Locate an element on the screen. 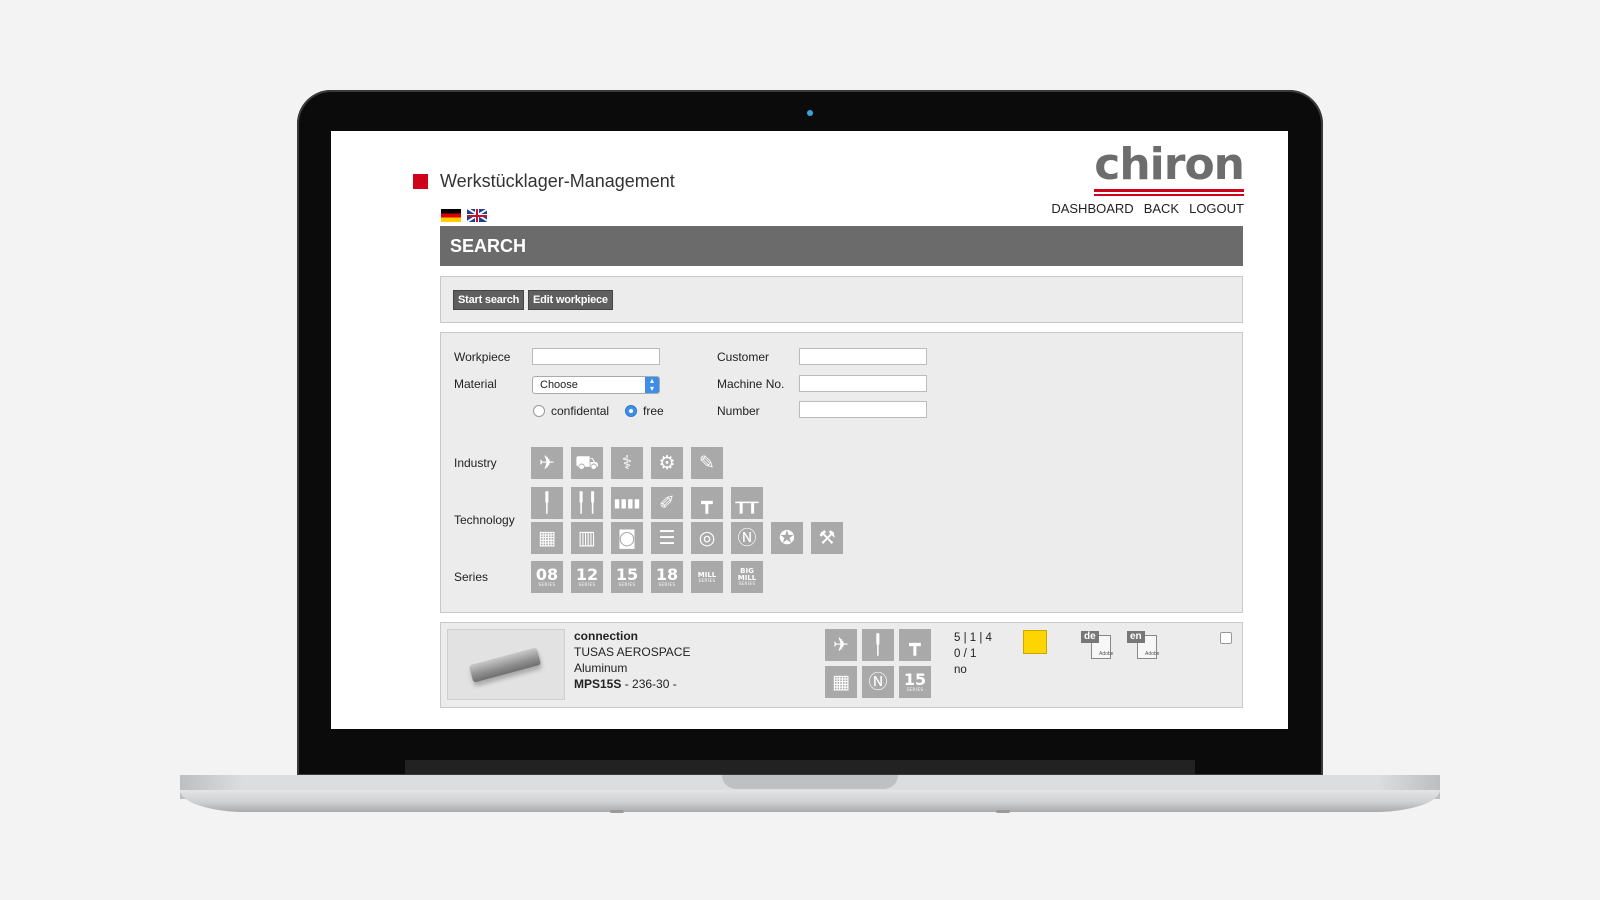  nav-back-link: BACK is located at coordinates (1161, 208).